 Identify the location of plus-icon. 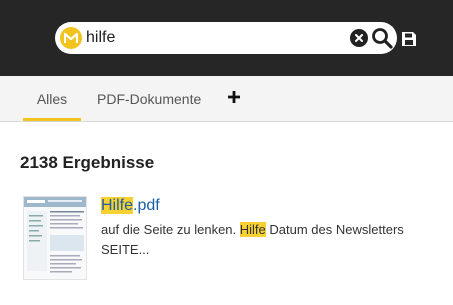
(234, 97).